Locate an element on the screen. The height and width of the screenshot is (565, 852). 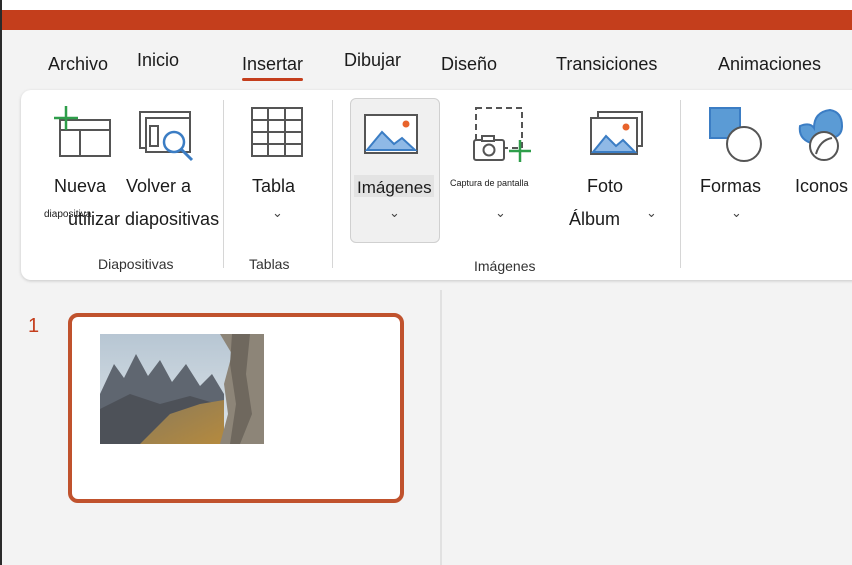
photo-album-label: Foto is located at coordinates (605, 186).